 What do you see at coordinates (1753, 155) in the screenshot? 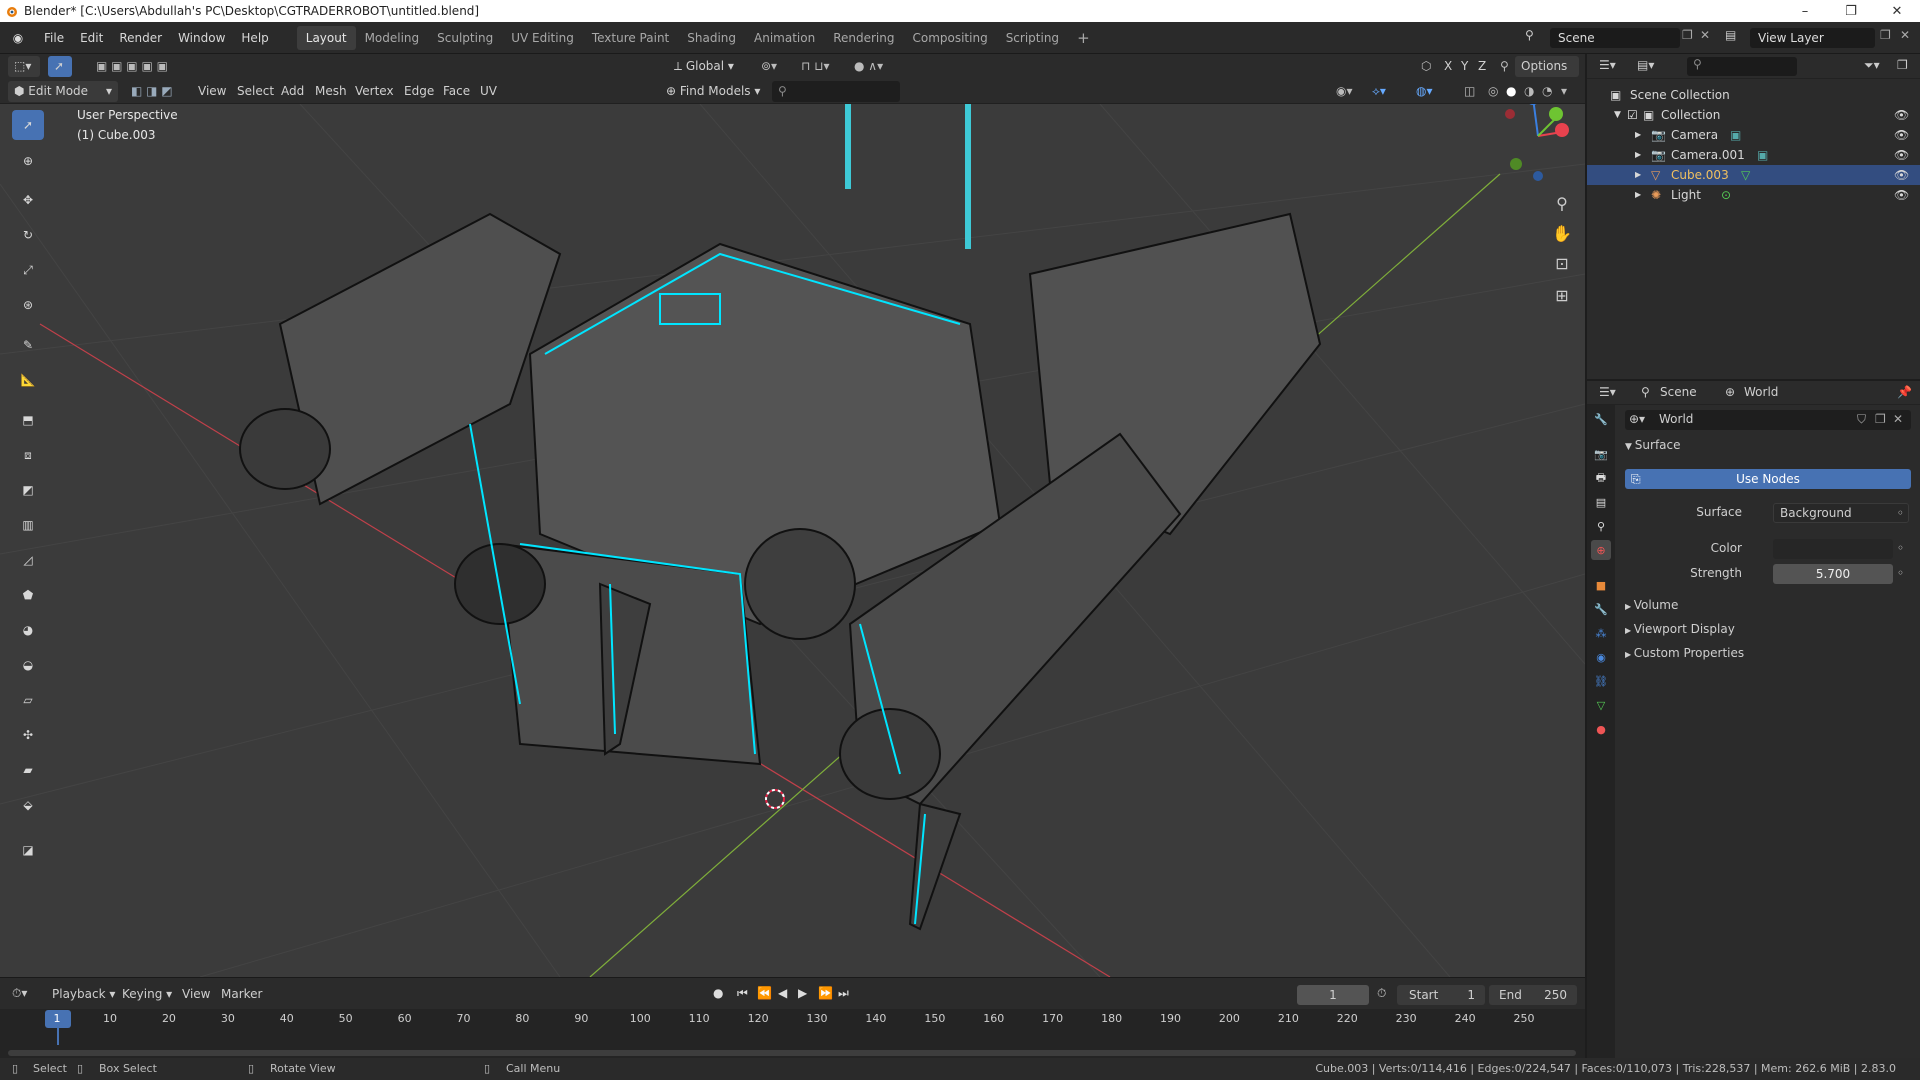
I see `outliner-row-camera-001: ▶ 📷 Camera.001 ▣ 👁` at bounding box center [1753, 155].